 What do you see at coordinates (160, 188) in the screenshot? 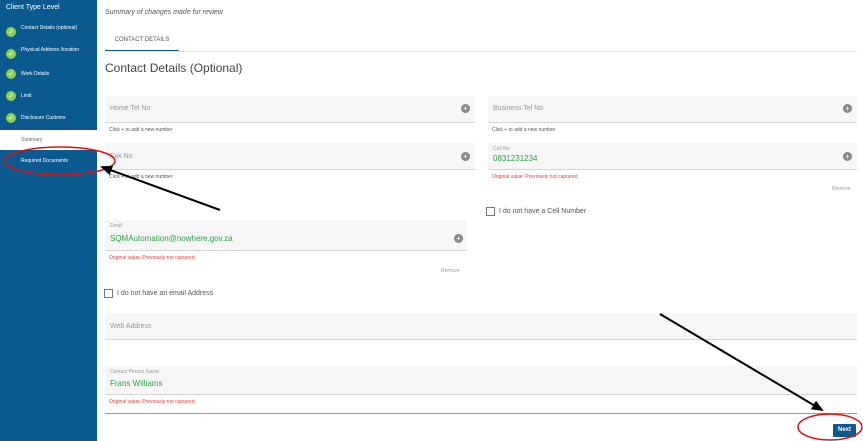
I see `annotation-arrow-required-documents` at bounding box center [160, 188].